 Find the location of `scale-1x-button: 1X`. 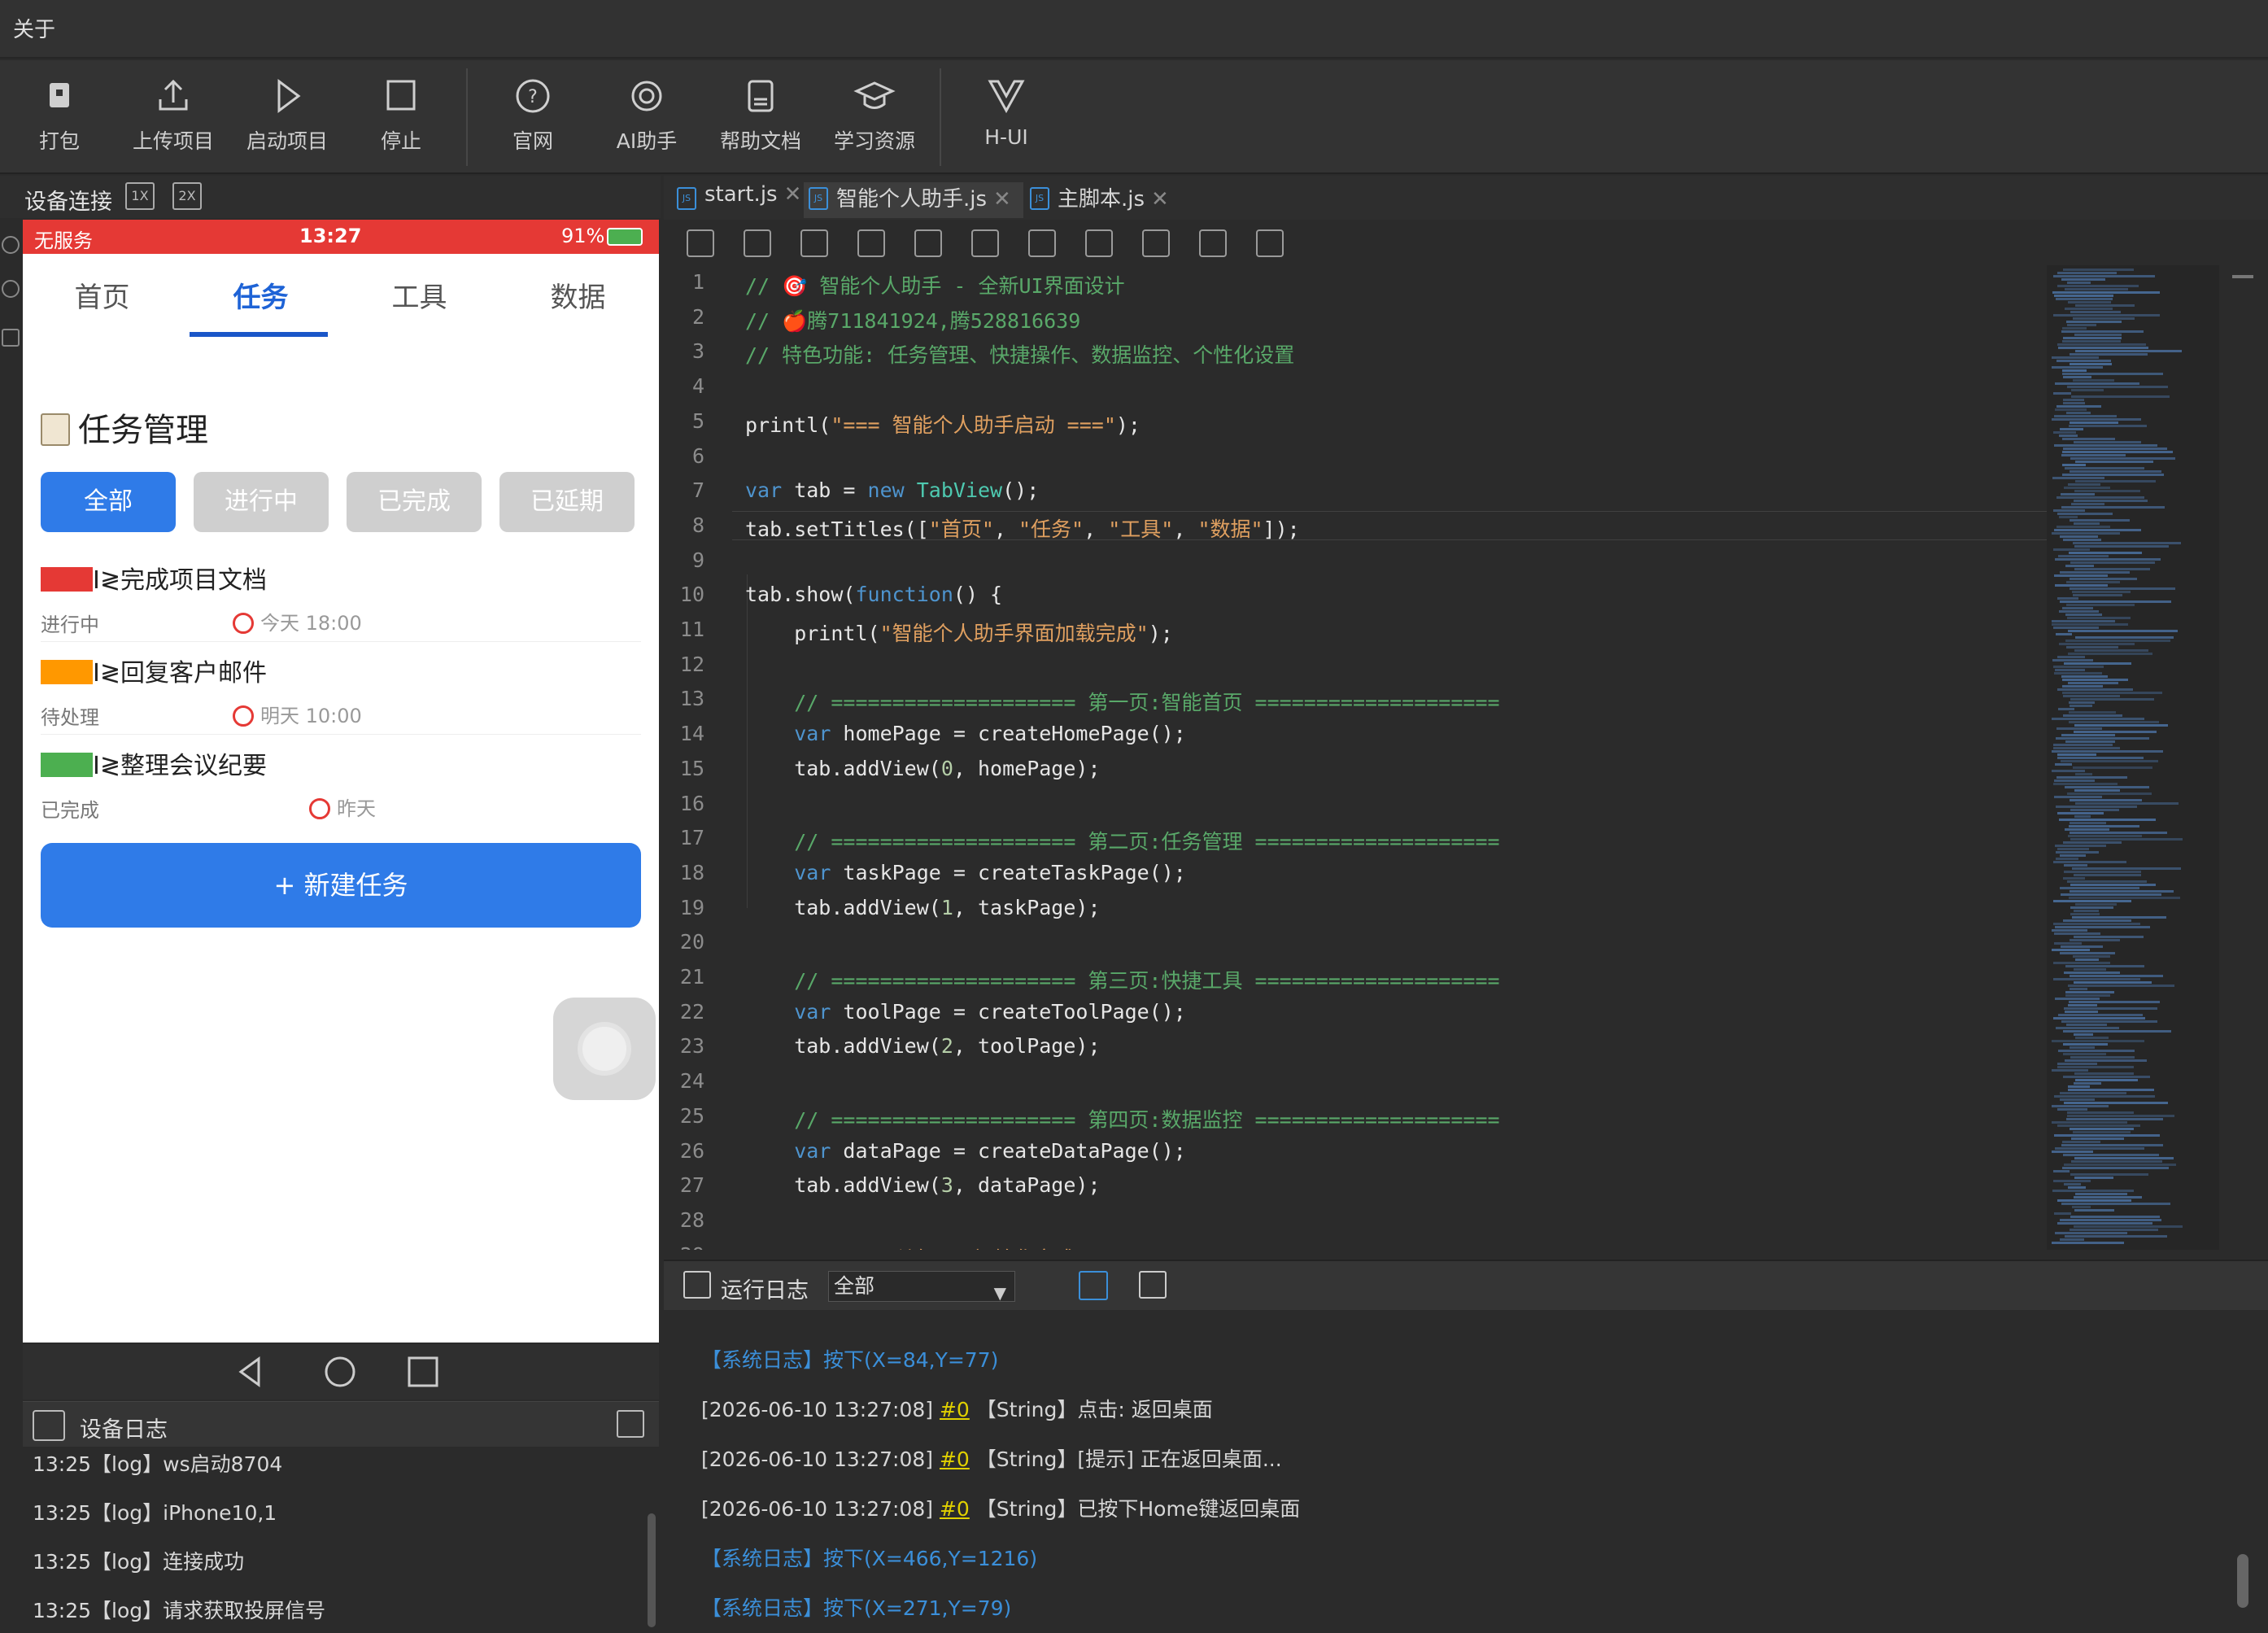

scale-1x-button: 1X is located at coordinates (140, 196).